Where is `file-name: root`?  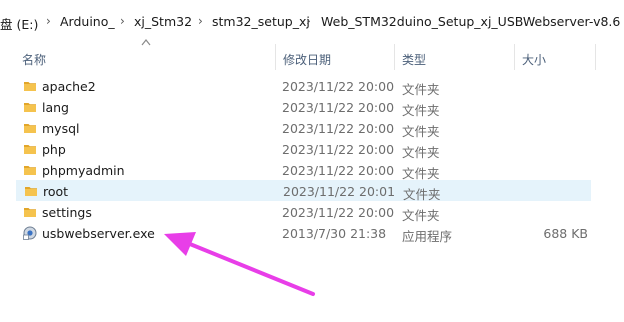 file-name: root is located at coordinates (56, 191).